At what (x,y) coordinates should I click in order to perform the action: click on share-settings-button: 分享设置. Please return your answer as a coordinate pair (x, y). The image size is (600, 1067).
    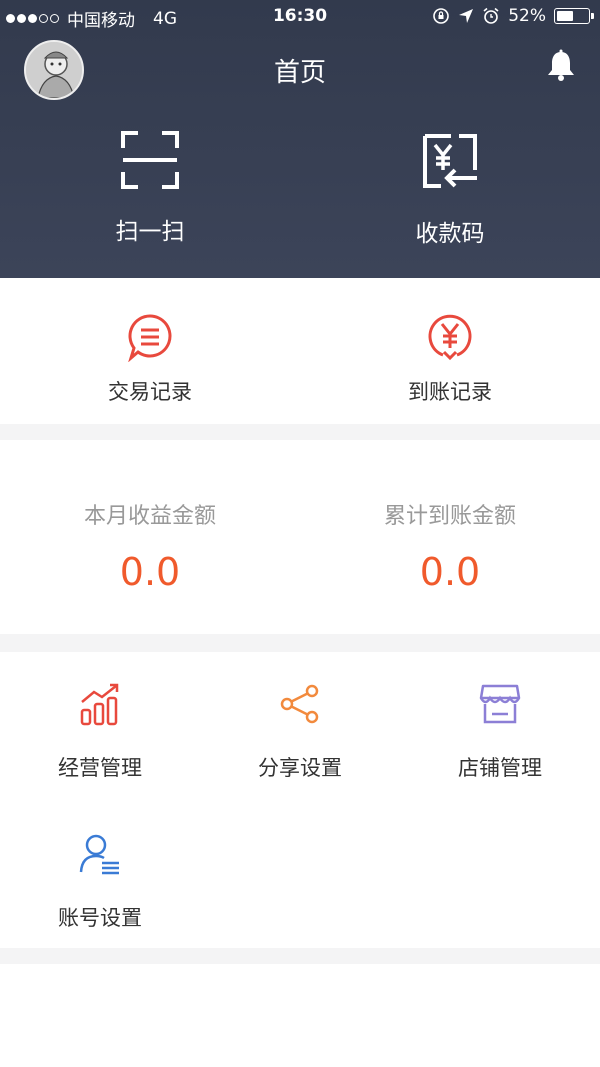
    Looking at the image, I should click on (300, 732).